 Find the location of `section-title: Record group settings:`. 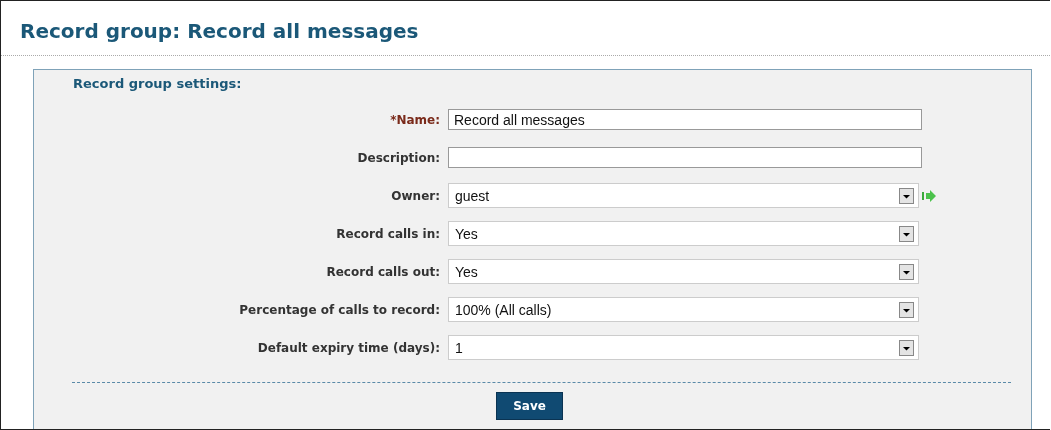

section-title: Record group settings: is located at coordinates (157, 83).